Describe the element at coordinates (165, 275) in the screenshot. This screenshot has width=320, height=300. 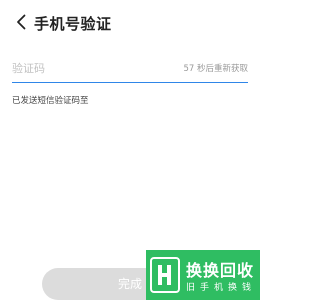
I see `h-logo-icon` at that location.